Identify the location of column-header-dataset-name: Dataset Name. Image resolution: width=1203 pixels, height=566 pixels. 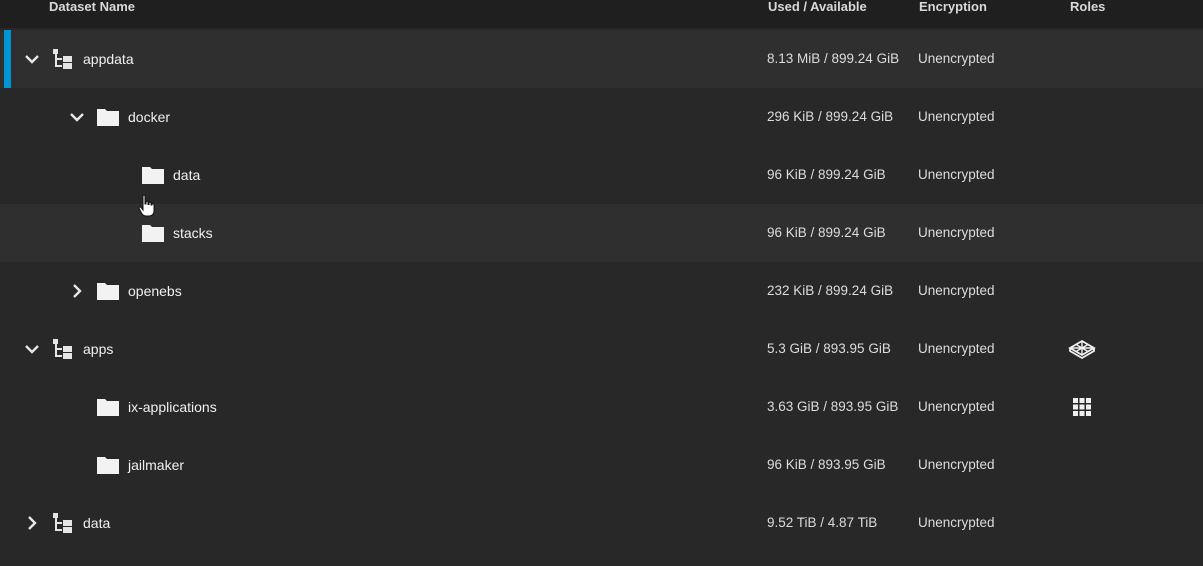
(92, 7).